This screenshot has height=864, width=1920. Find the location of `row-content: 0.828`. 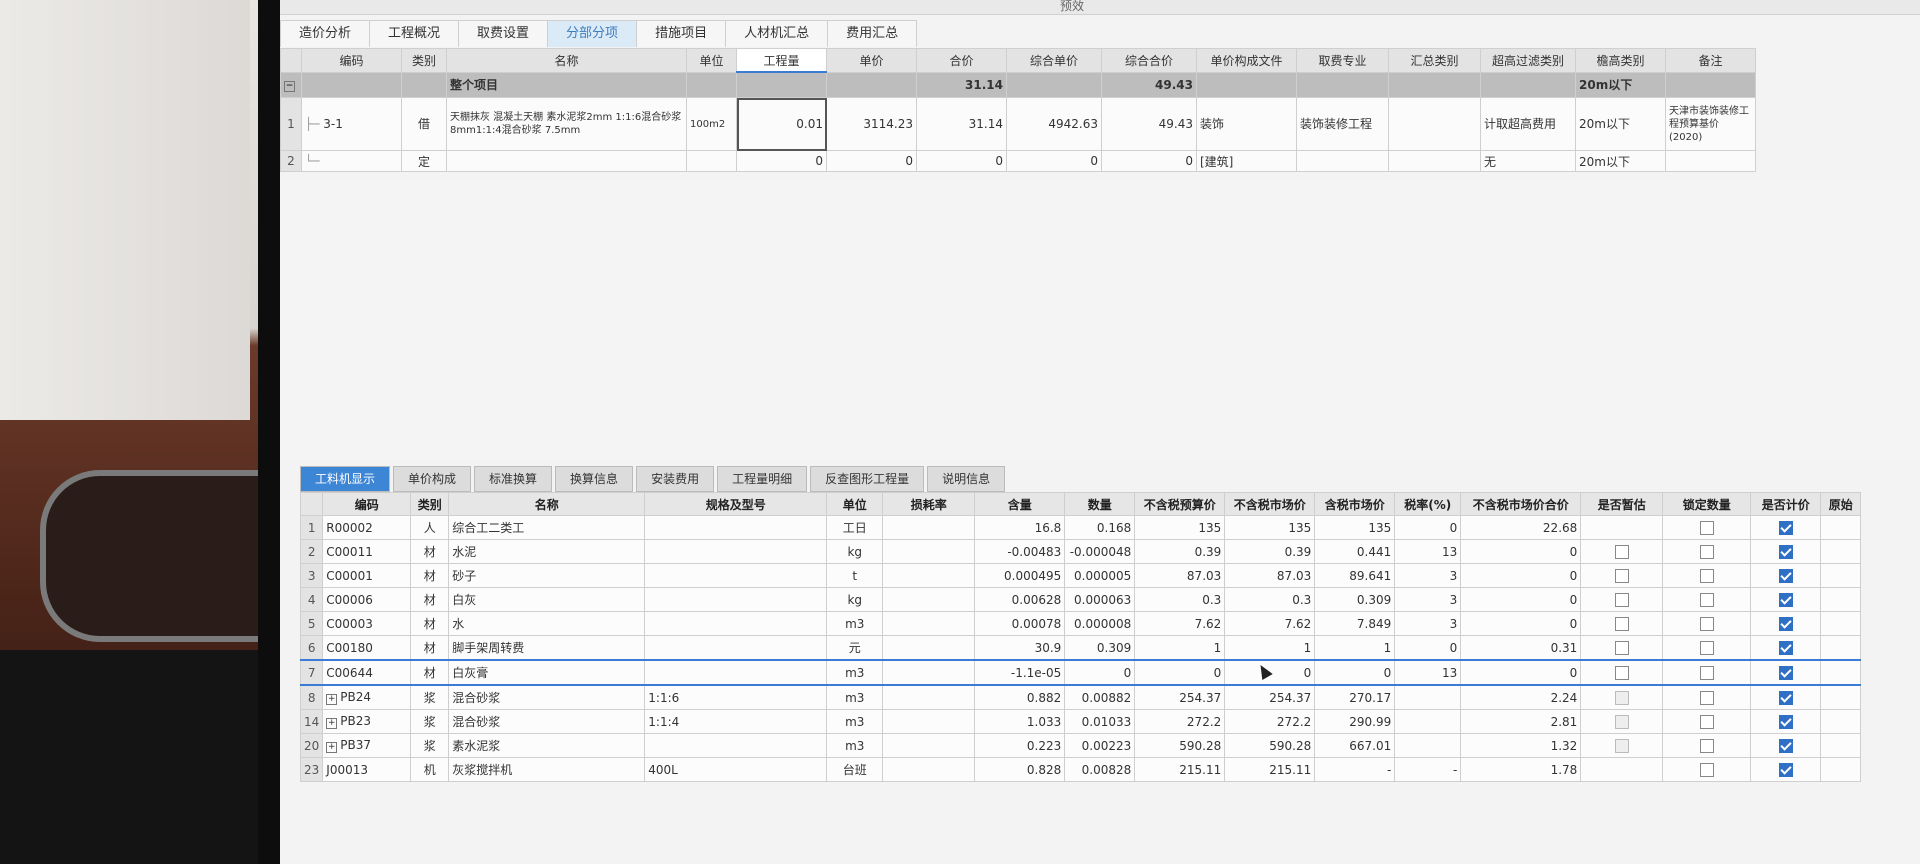

row-content: 0.828 is located at coordinates (1020, 769).